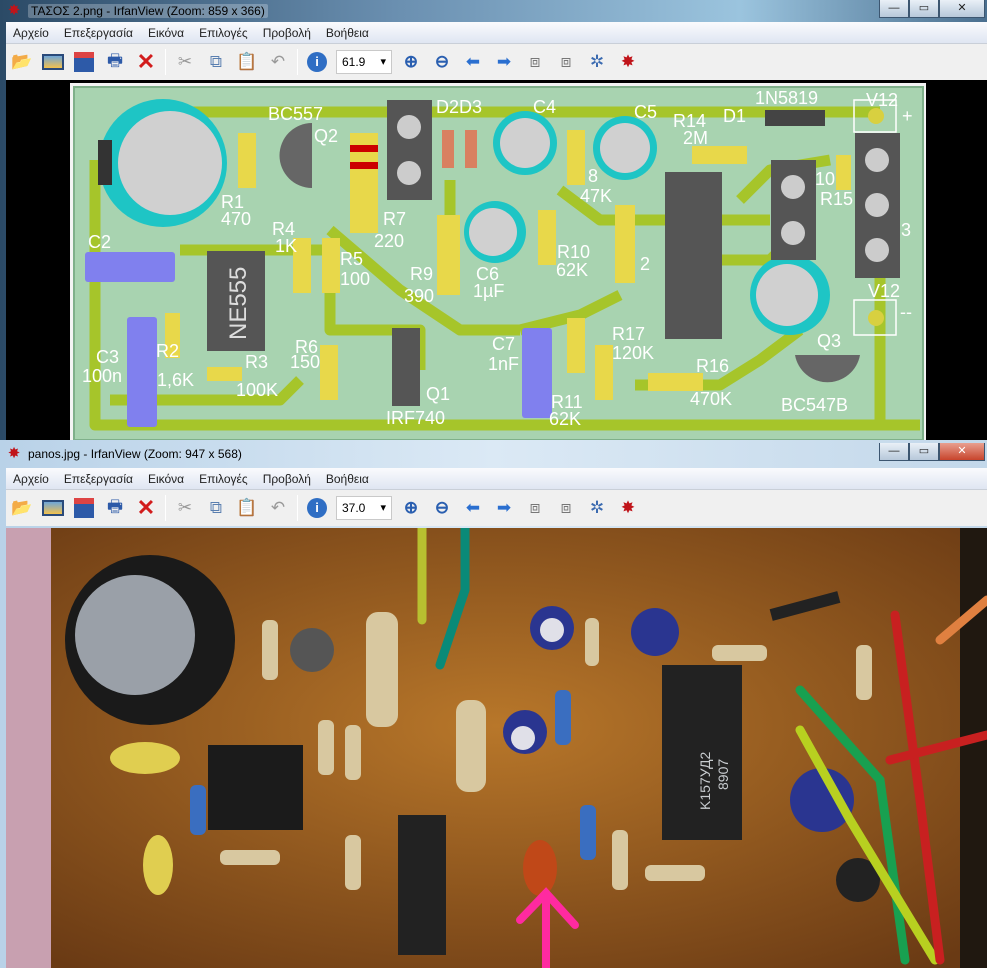 The image size is (987, 968). What do you see at coordinates (236, 219) in the screenshot?
I see `label-470: 470` at bounding box center [236, 219].